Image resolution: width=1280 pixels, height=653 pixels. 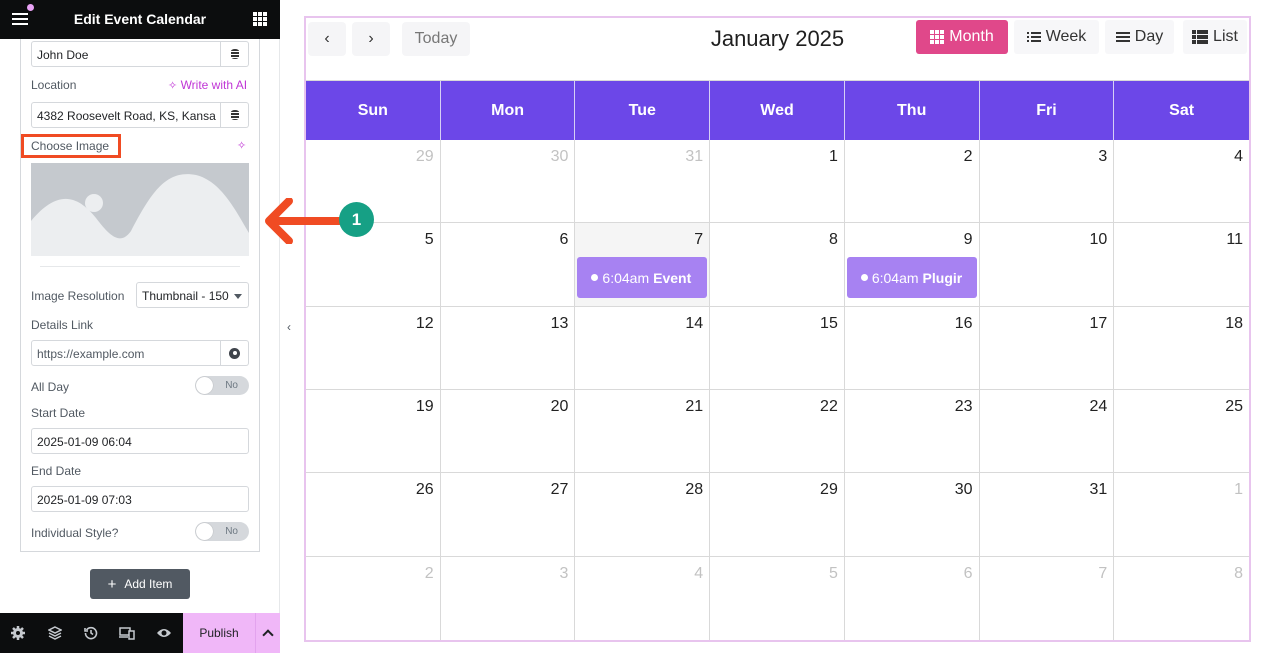 What do you see at coordinates (1056, 37) in the screenshot?
I see `week-view-button: Week` at bounding box center [1056, 37].